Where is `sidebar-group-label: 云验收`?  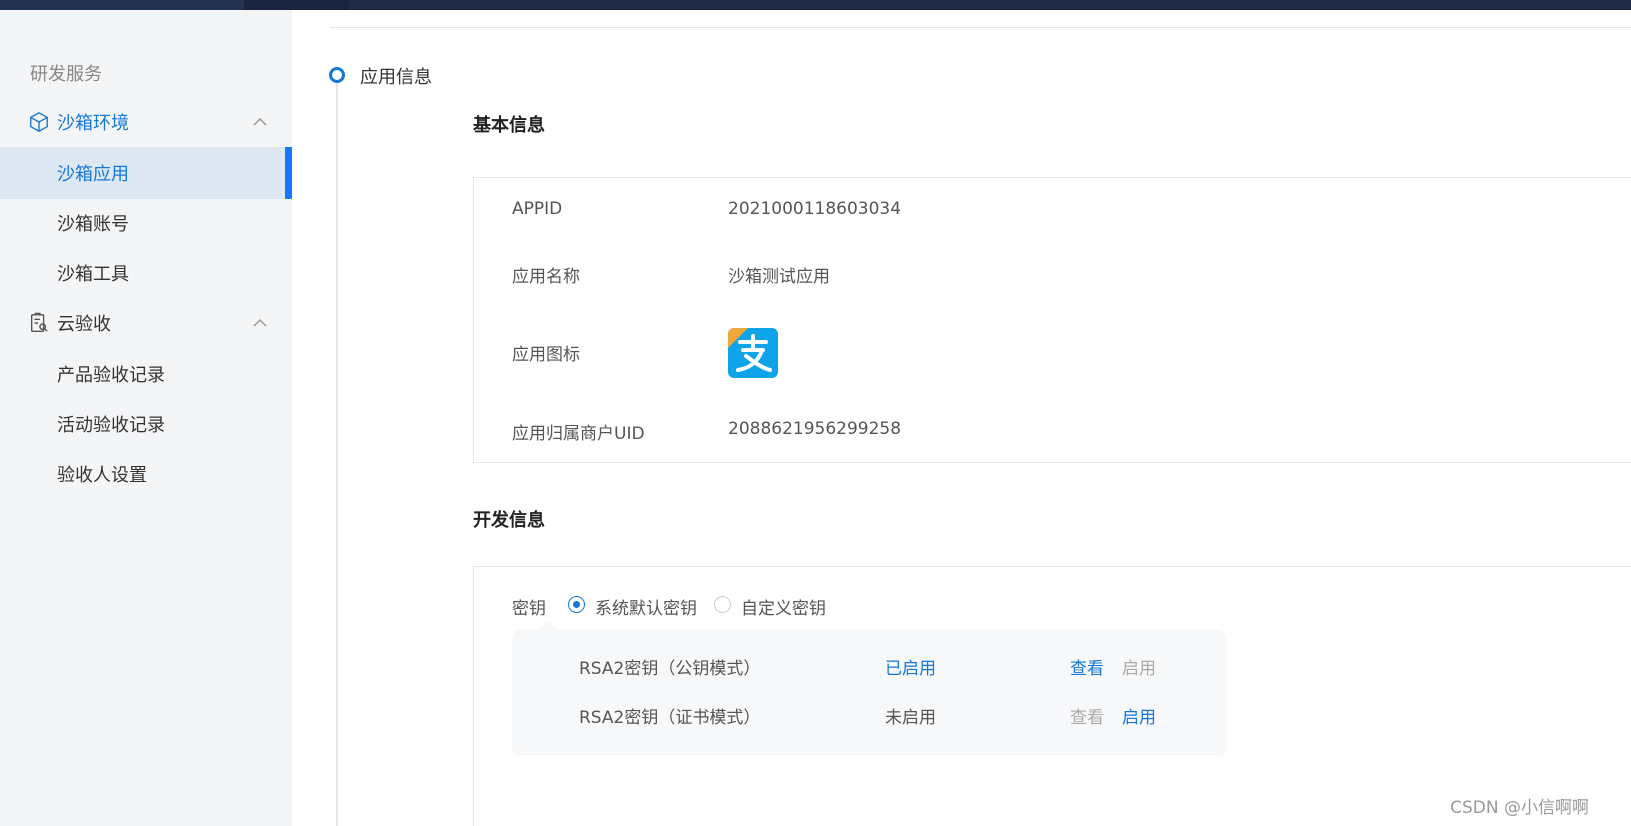
sidebar-group-label: 云验收 is located at coordinates (84, 324).